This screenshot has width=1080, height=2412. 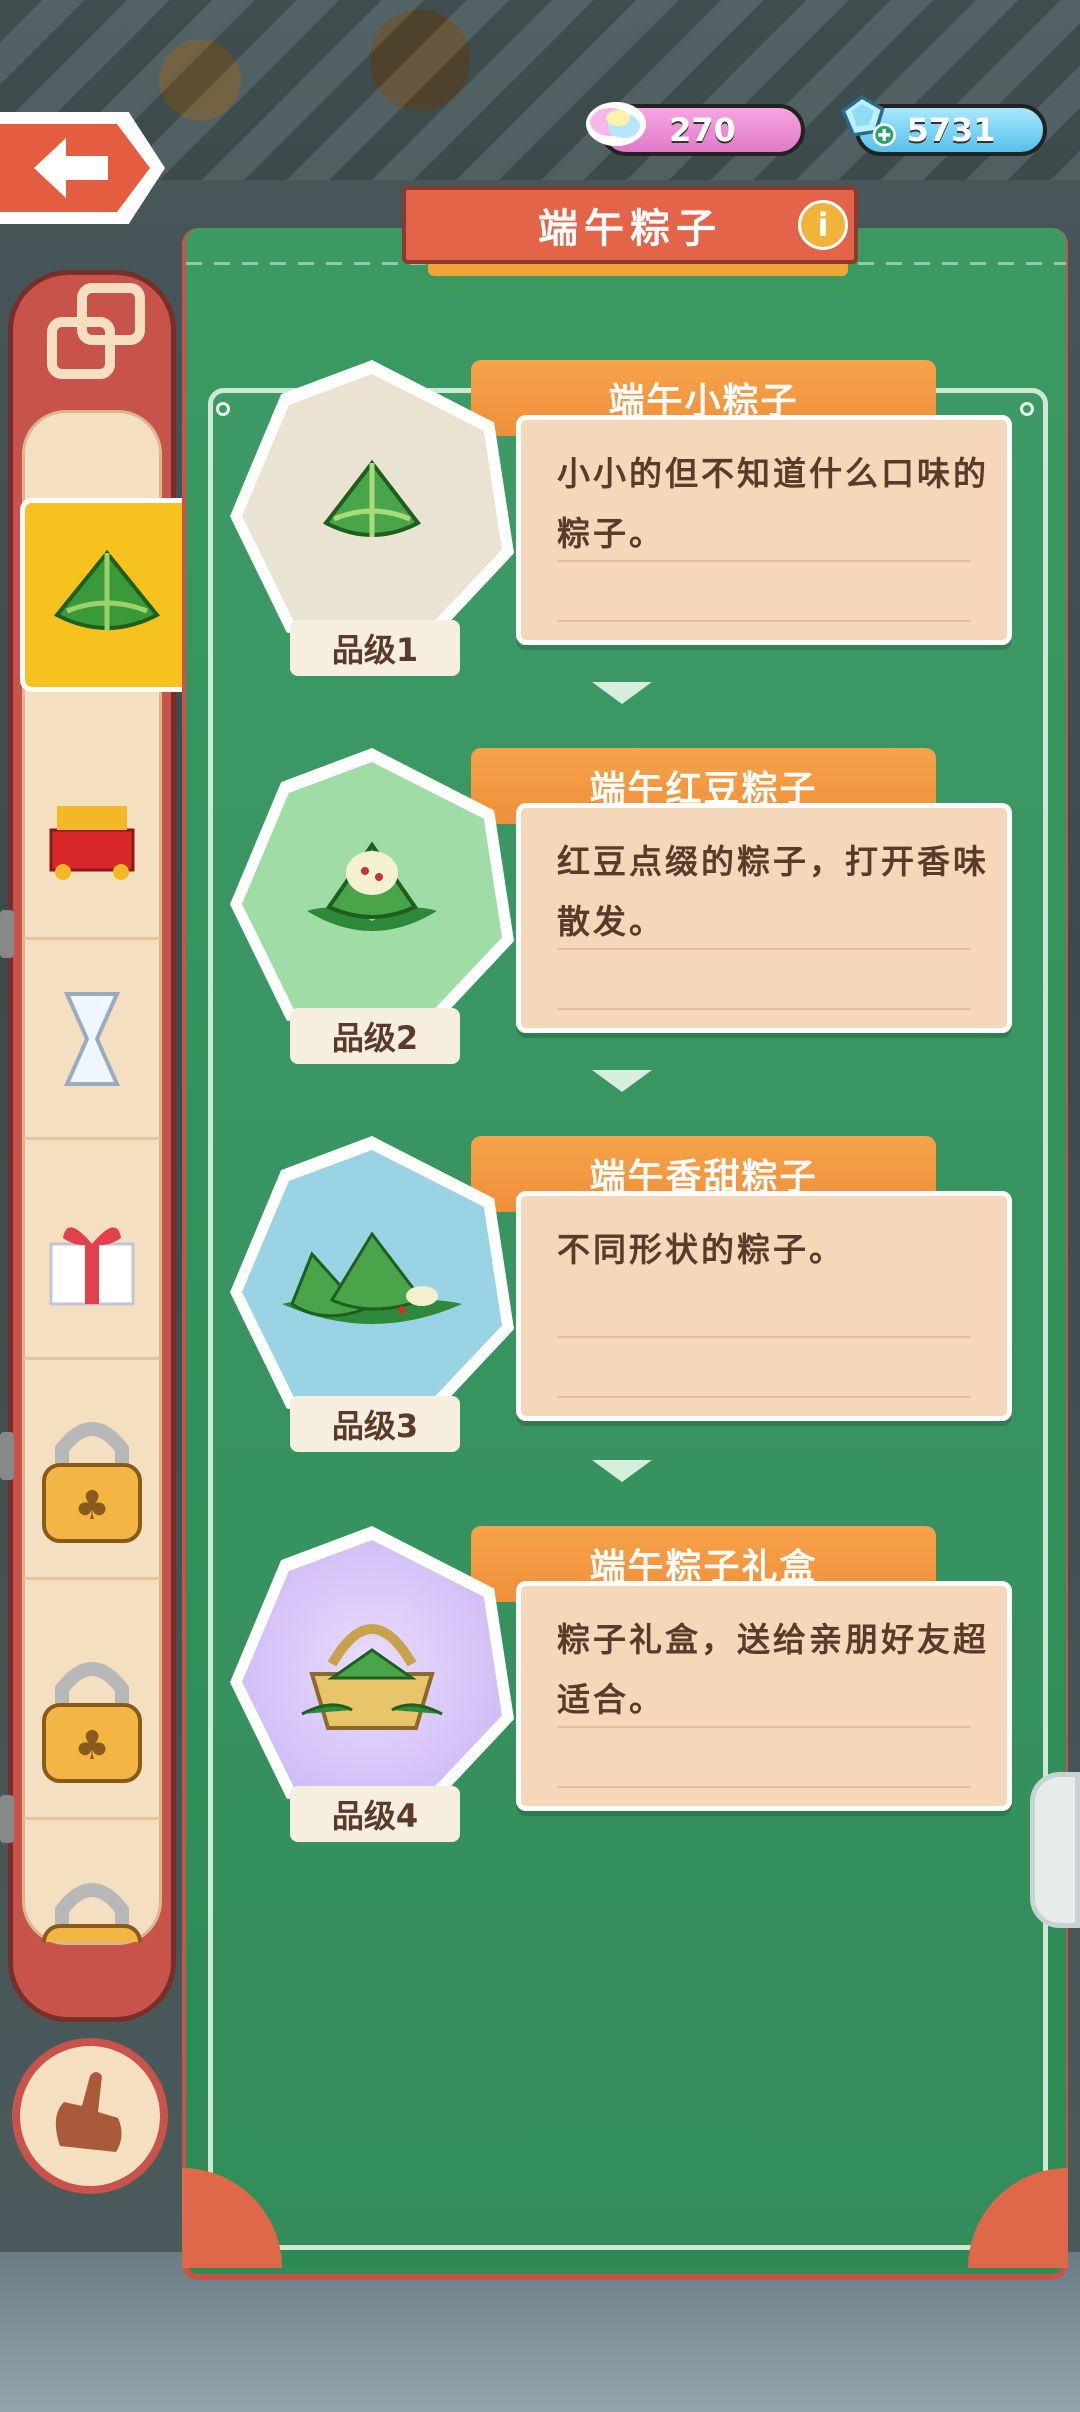 I want to click on item-description-box: 不同形状的粽子。, so click(x=764, y=1309).